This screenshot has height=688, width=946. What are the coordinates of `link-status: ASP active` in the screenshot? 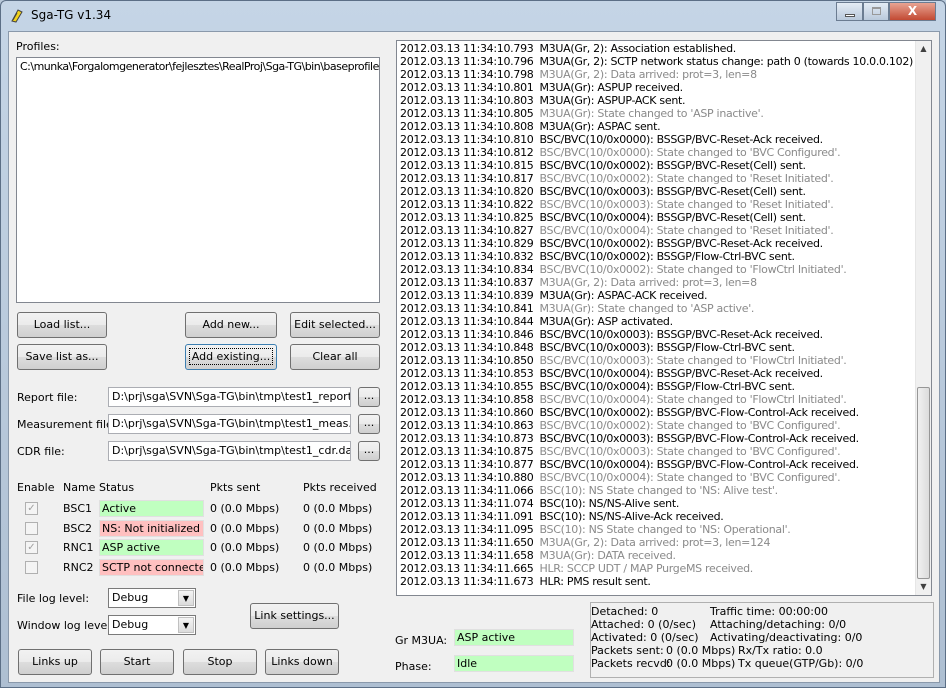 It's located at (151, 547).